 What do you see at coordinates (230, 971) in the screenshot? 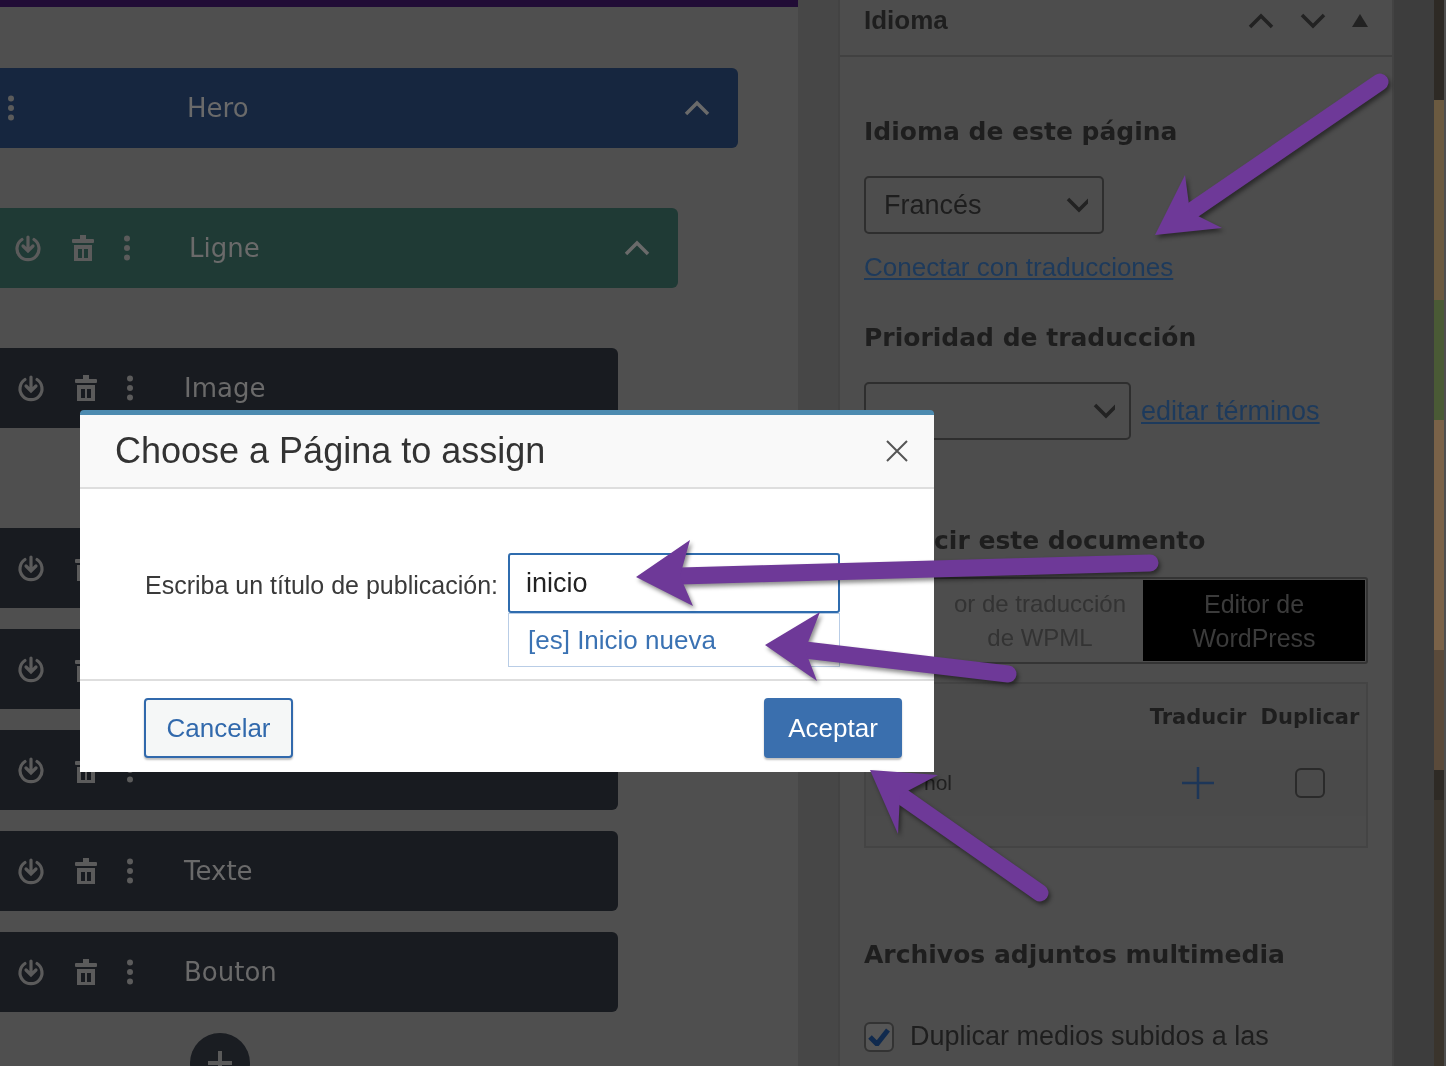
I see `block-title: Bouton` at bounding box center [230, 971].